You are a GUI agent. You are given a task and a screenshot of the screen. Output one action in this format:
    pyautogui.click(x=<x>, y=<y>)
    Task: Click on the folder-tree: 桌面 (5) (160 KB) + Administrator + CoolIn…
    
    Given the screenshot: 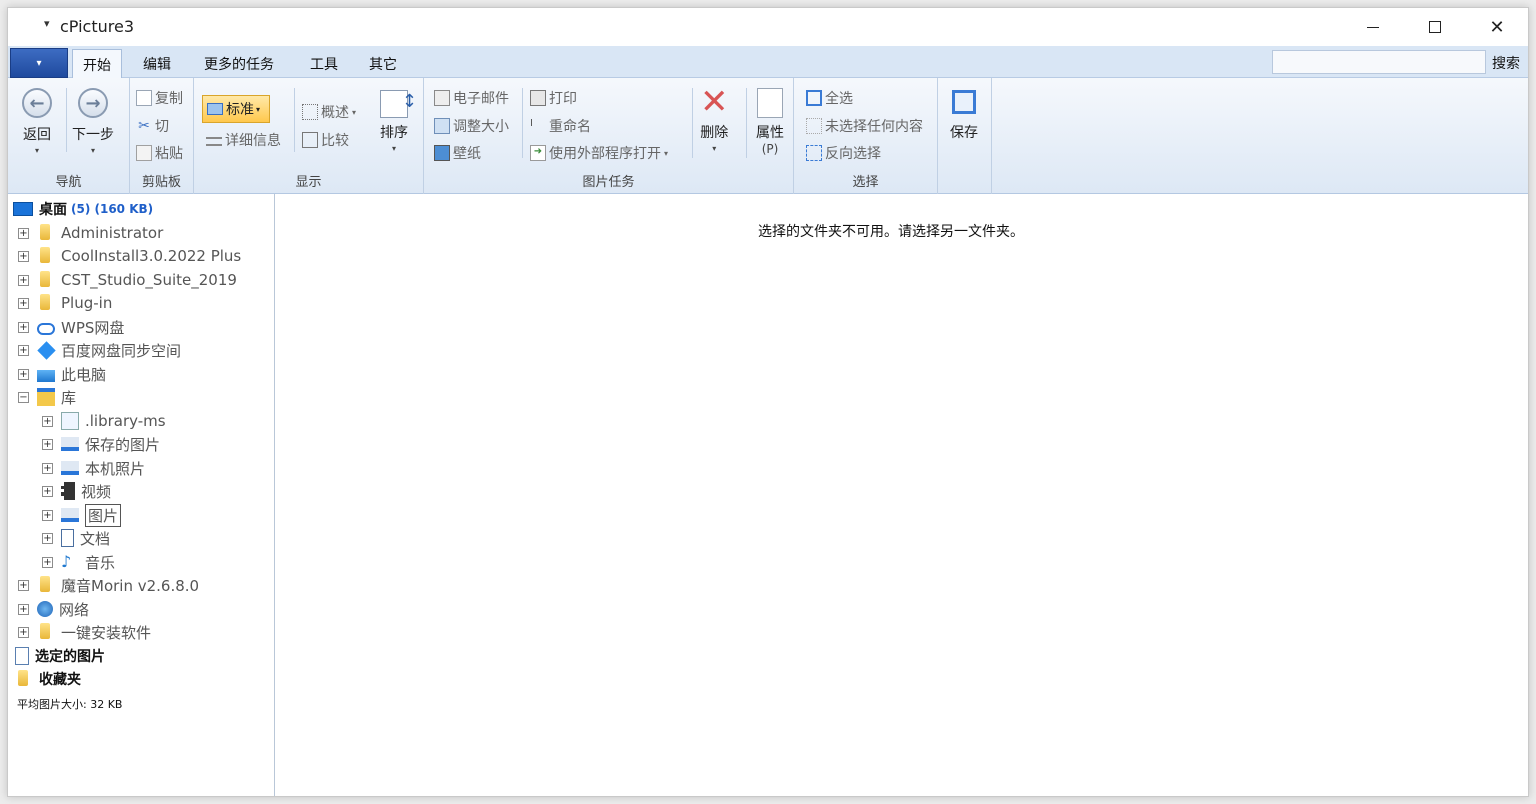 What is the action you would take?
    pyautogui.click(x=141, y=495)
    